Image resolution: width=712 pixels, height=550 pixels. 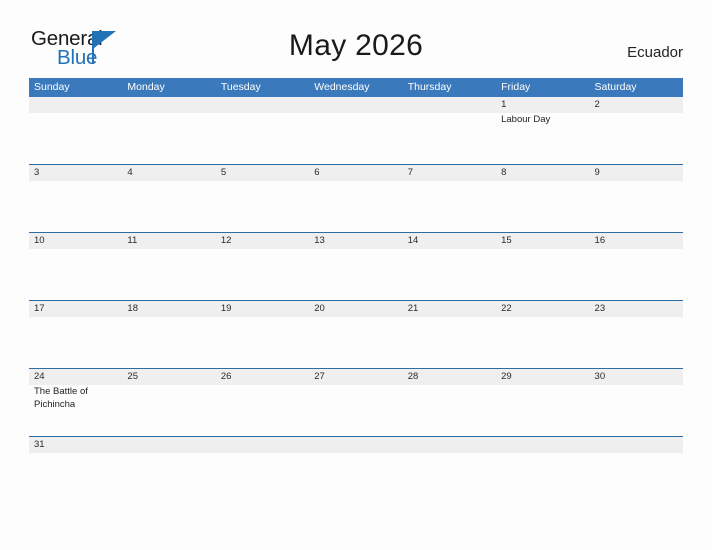 What do you see at coordinates (636, 309) in the screenshot?
I see `day-number-cell: 23` at bounding box center [636, 309].